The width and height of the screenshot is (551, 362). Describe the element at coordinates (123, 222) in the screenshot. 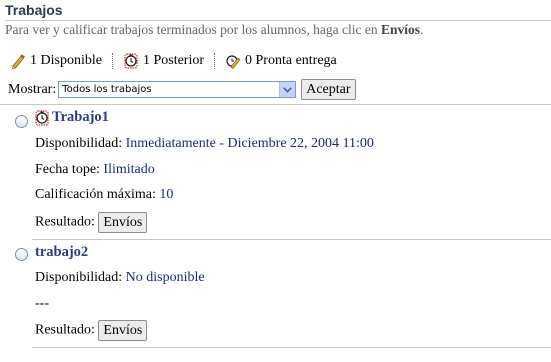

I see `submissions-button-1: Envíos` at that location.